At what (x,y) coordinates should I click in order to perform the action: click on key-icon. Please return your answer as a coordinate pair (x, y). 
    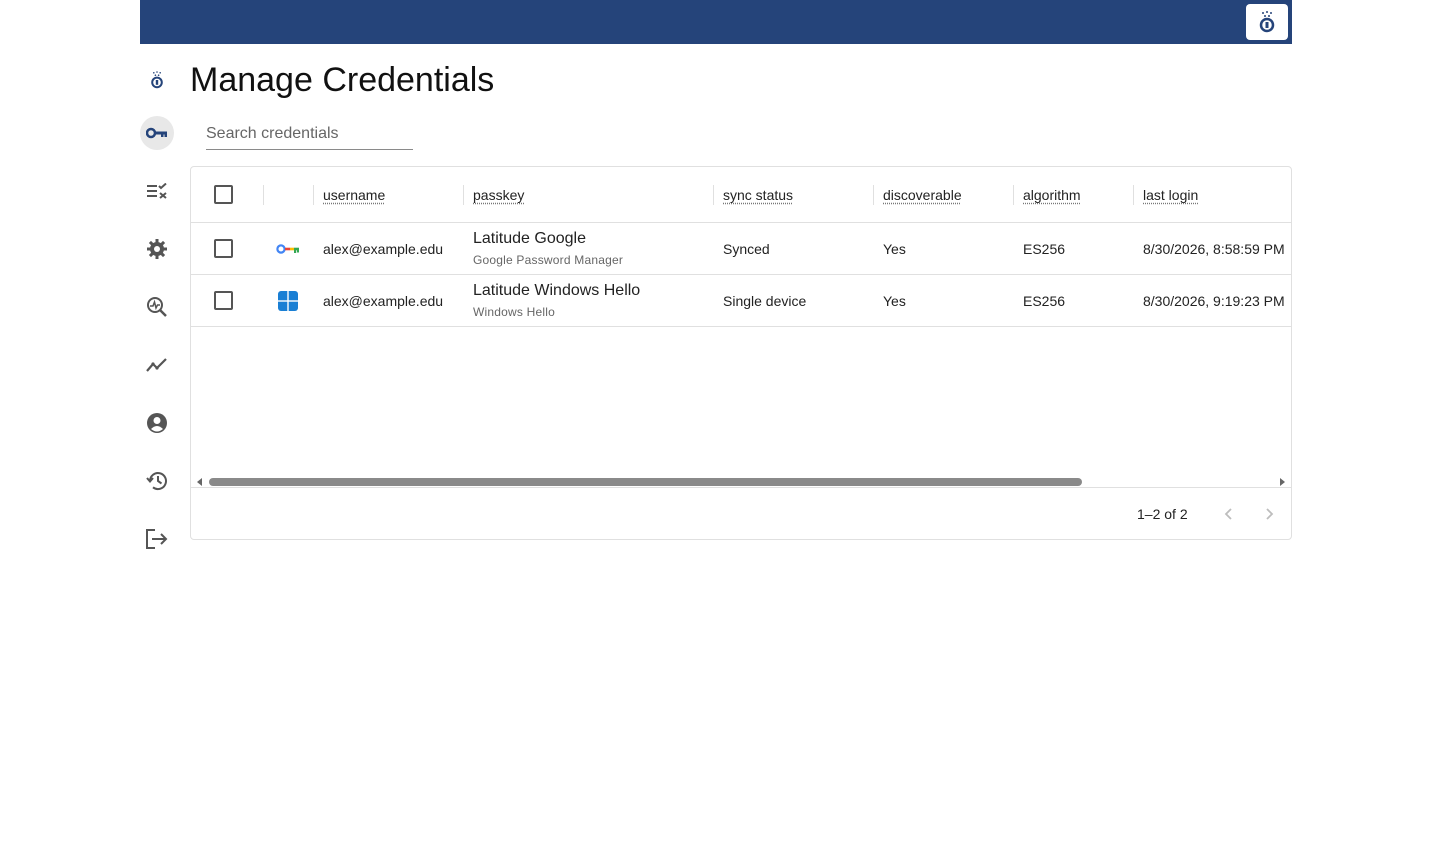
    Looking at the image, I should click on (156, 133).